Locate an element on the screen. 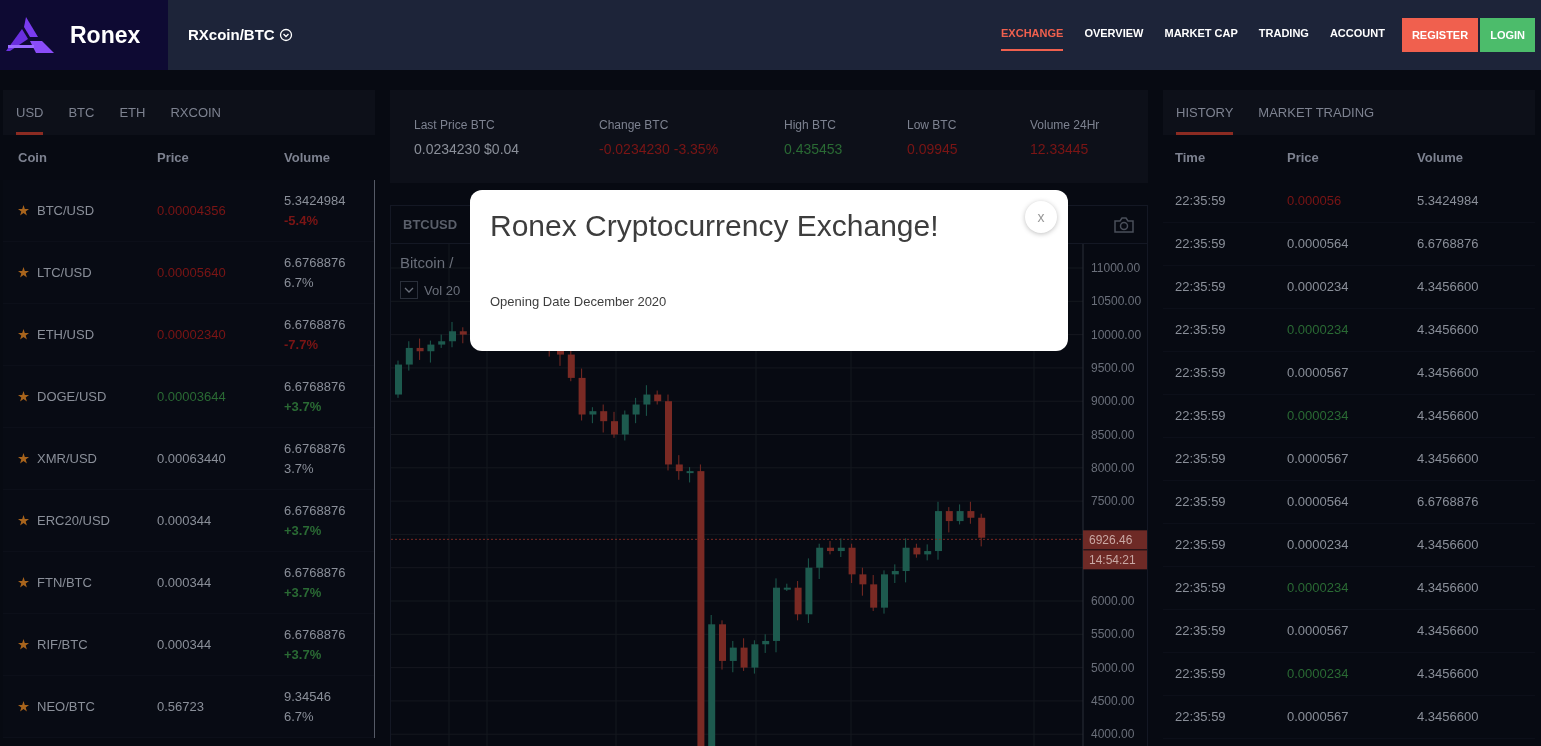  pair-name: ERC20/USD is located at coordinates (73, 520).